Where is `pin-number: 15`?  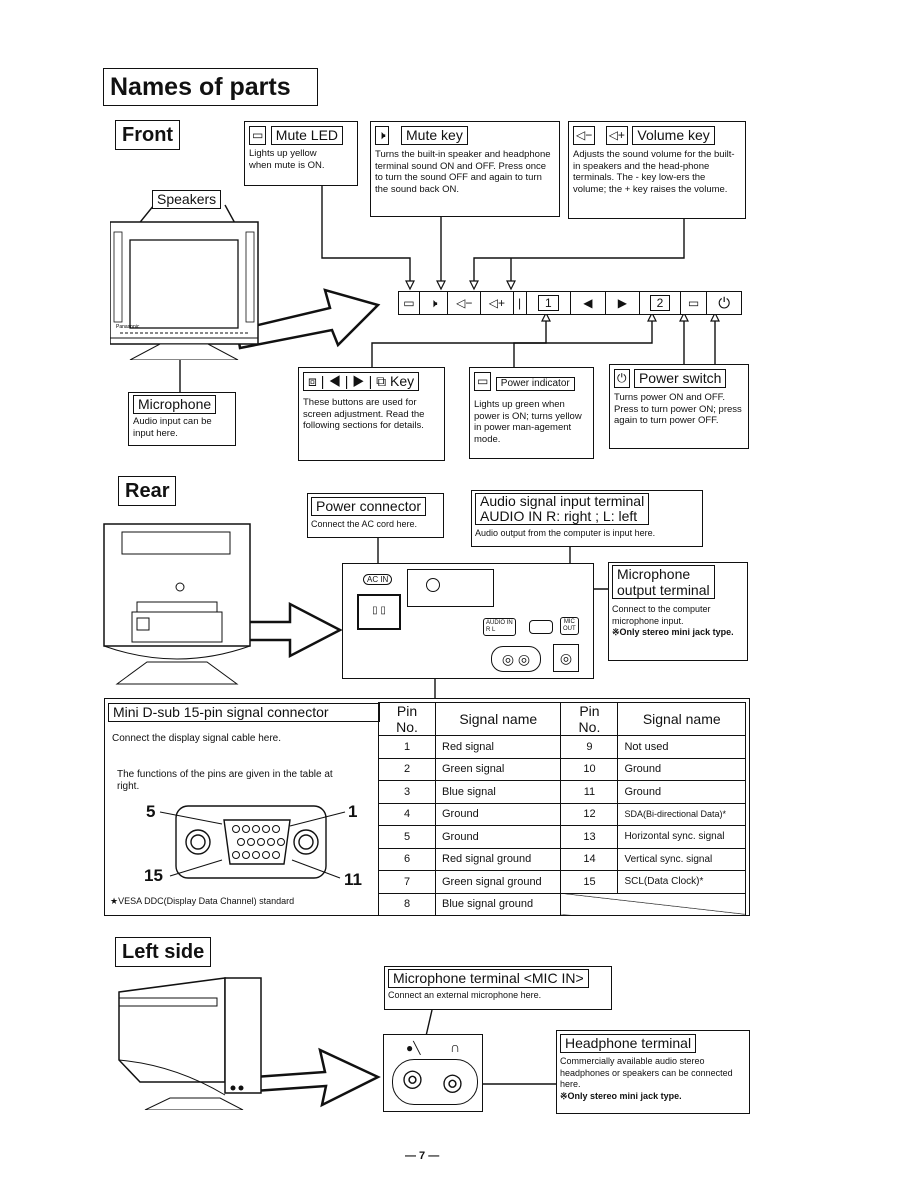 pin-number: 15 is located at coordinates (589, 882).